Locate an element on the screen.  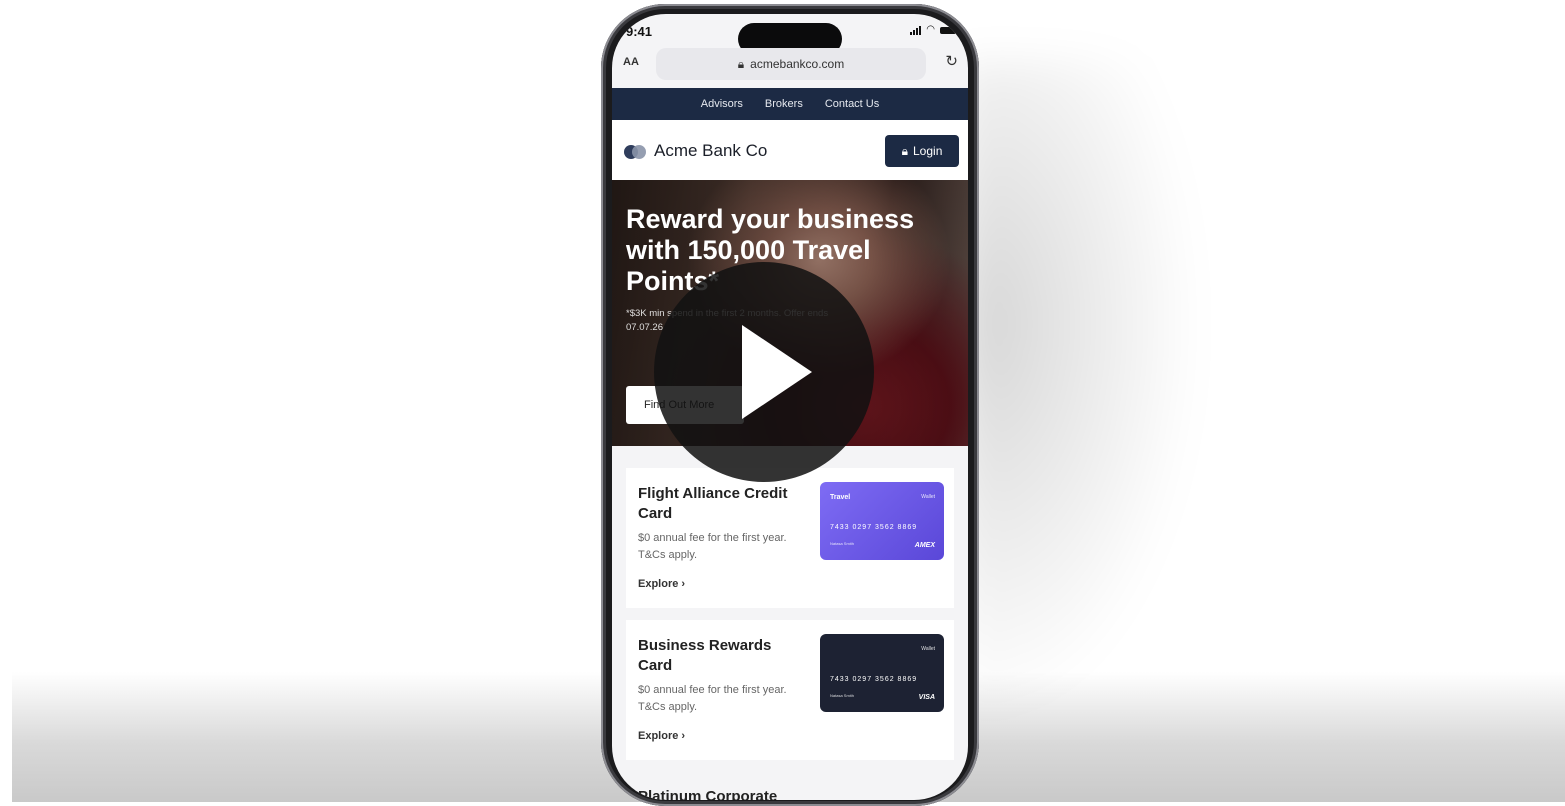
product-title: Business Rewards Card is located at coordinates (705, 655).